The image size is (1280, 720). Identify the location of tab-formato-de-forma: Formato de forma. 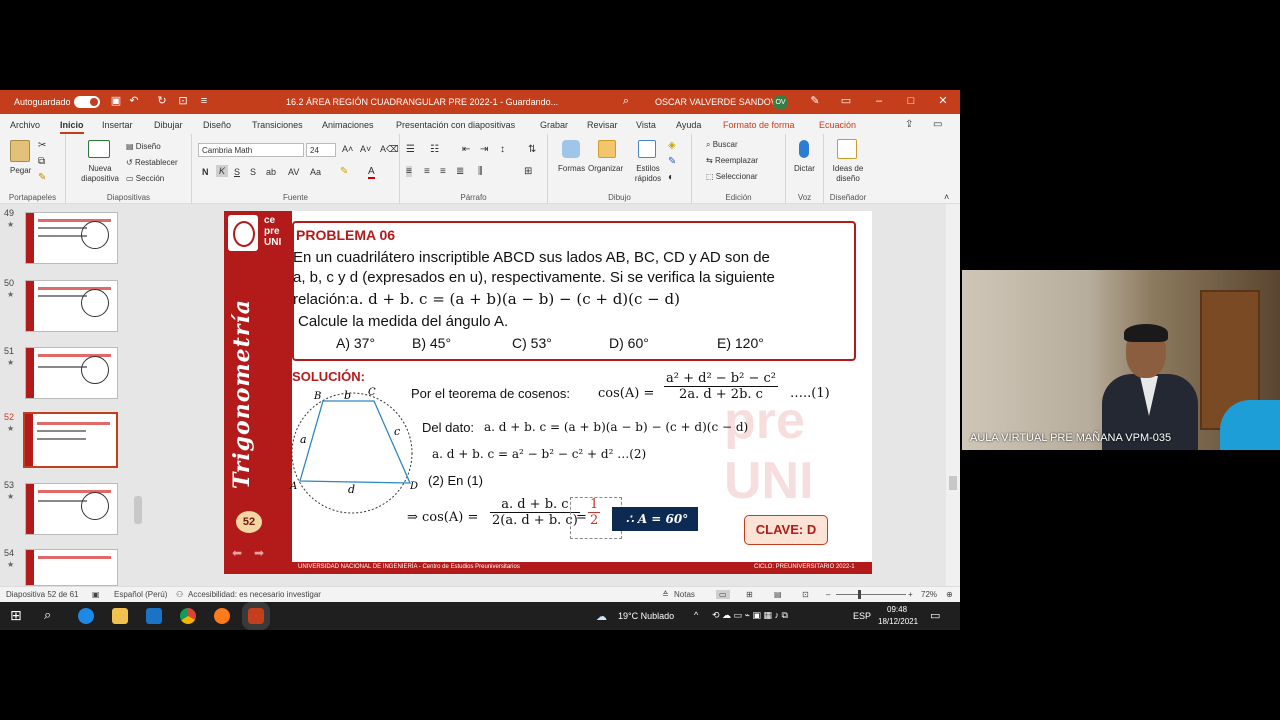
(759, 125).